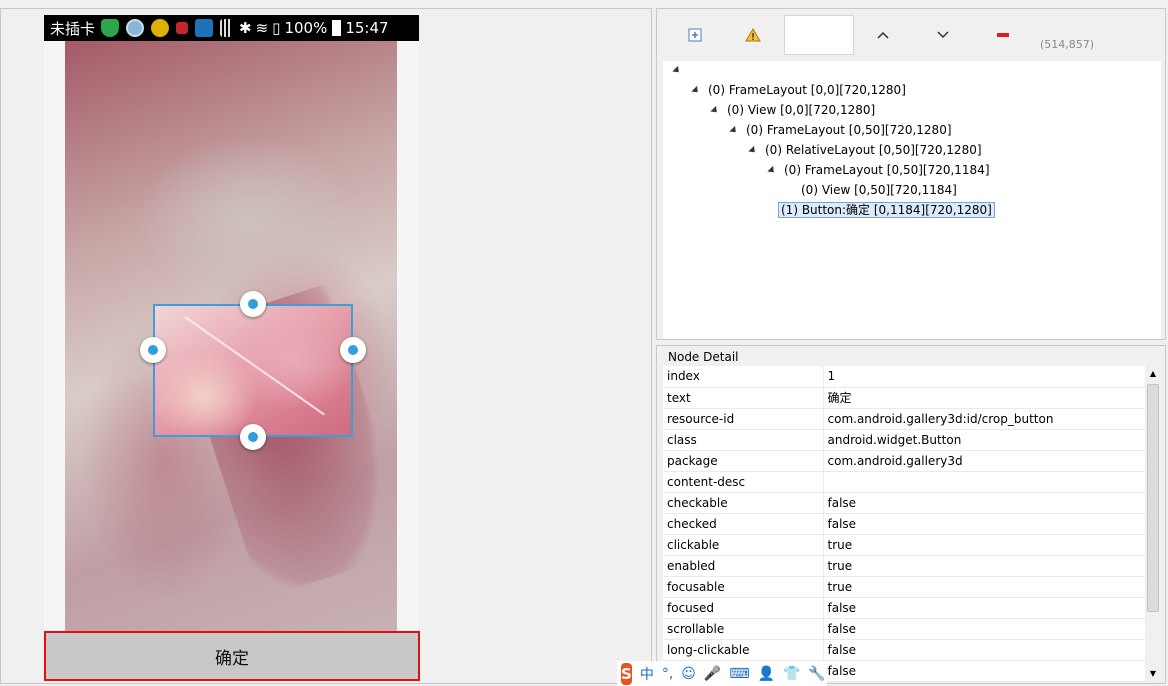 The width and height of the screenshot is (1168, 686). I want to click on ime-mode-toggle: 中, so click(647, 674).